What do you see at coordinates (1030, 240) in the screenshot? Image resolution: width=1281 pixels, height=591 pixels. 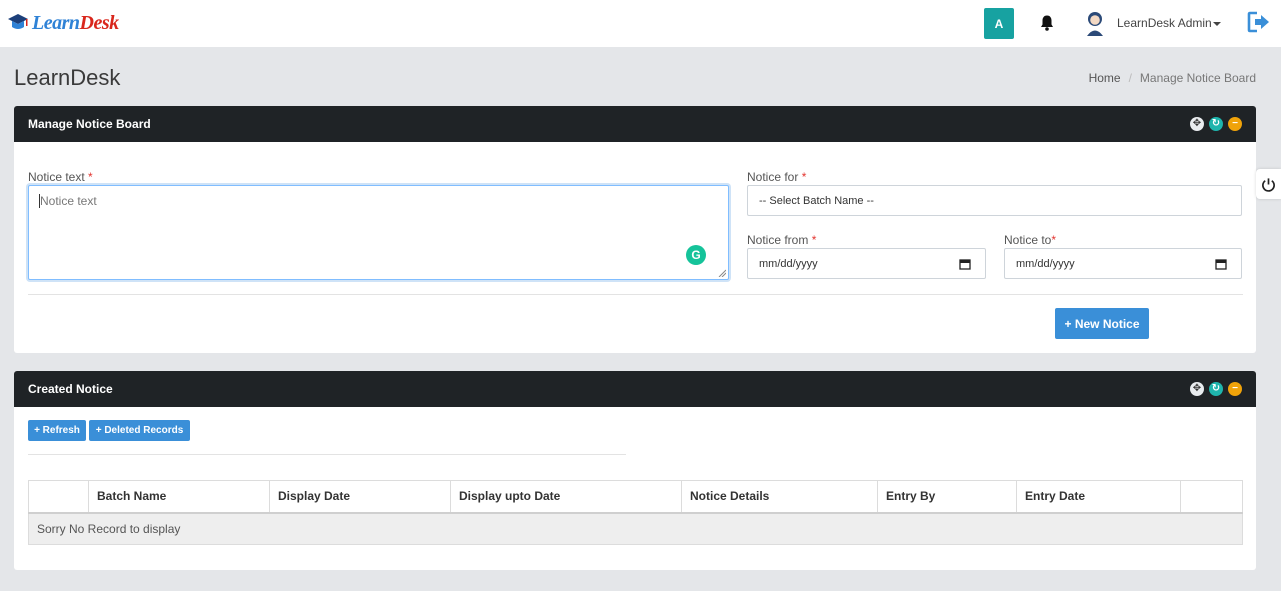 I see `notice-to-label: Notice to*` at bounding box center [1030, 240].